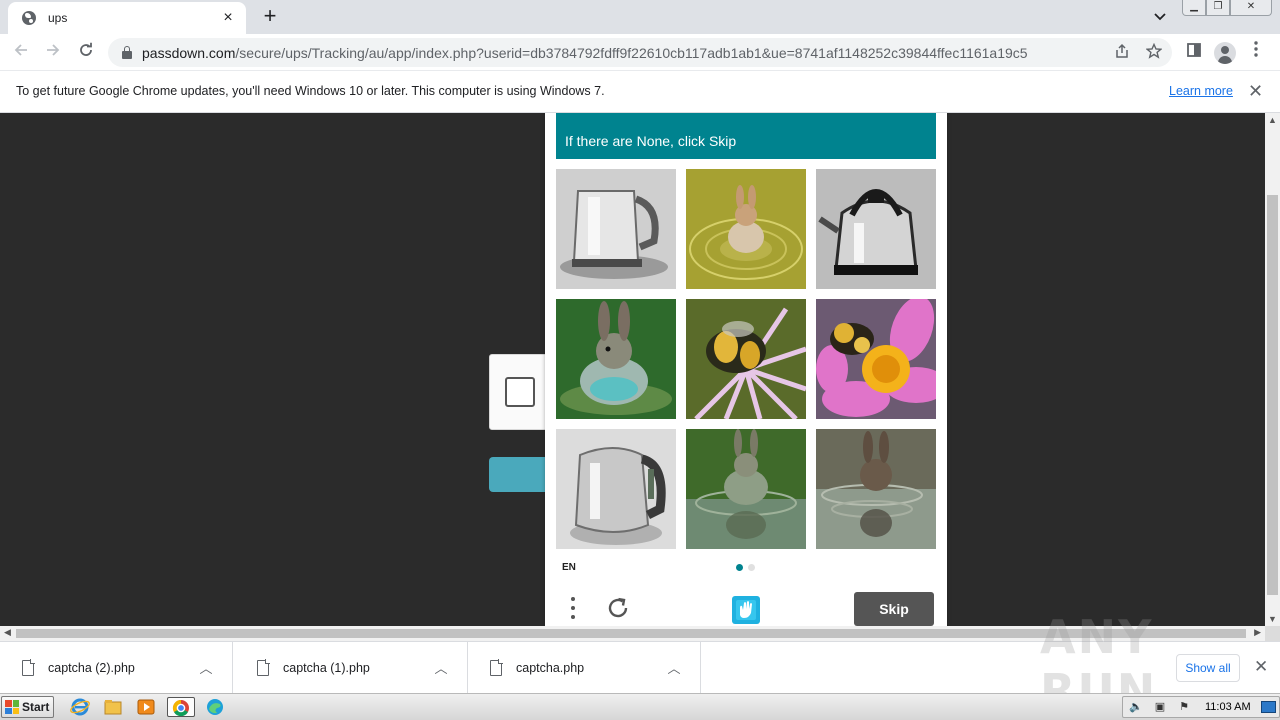  Describe the element at coordinates (1208, 668) in the screenshot. I see `show-all-button: Show all` at that location.